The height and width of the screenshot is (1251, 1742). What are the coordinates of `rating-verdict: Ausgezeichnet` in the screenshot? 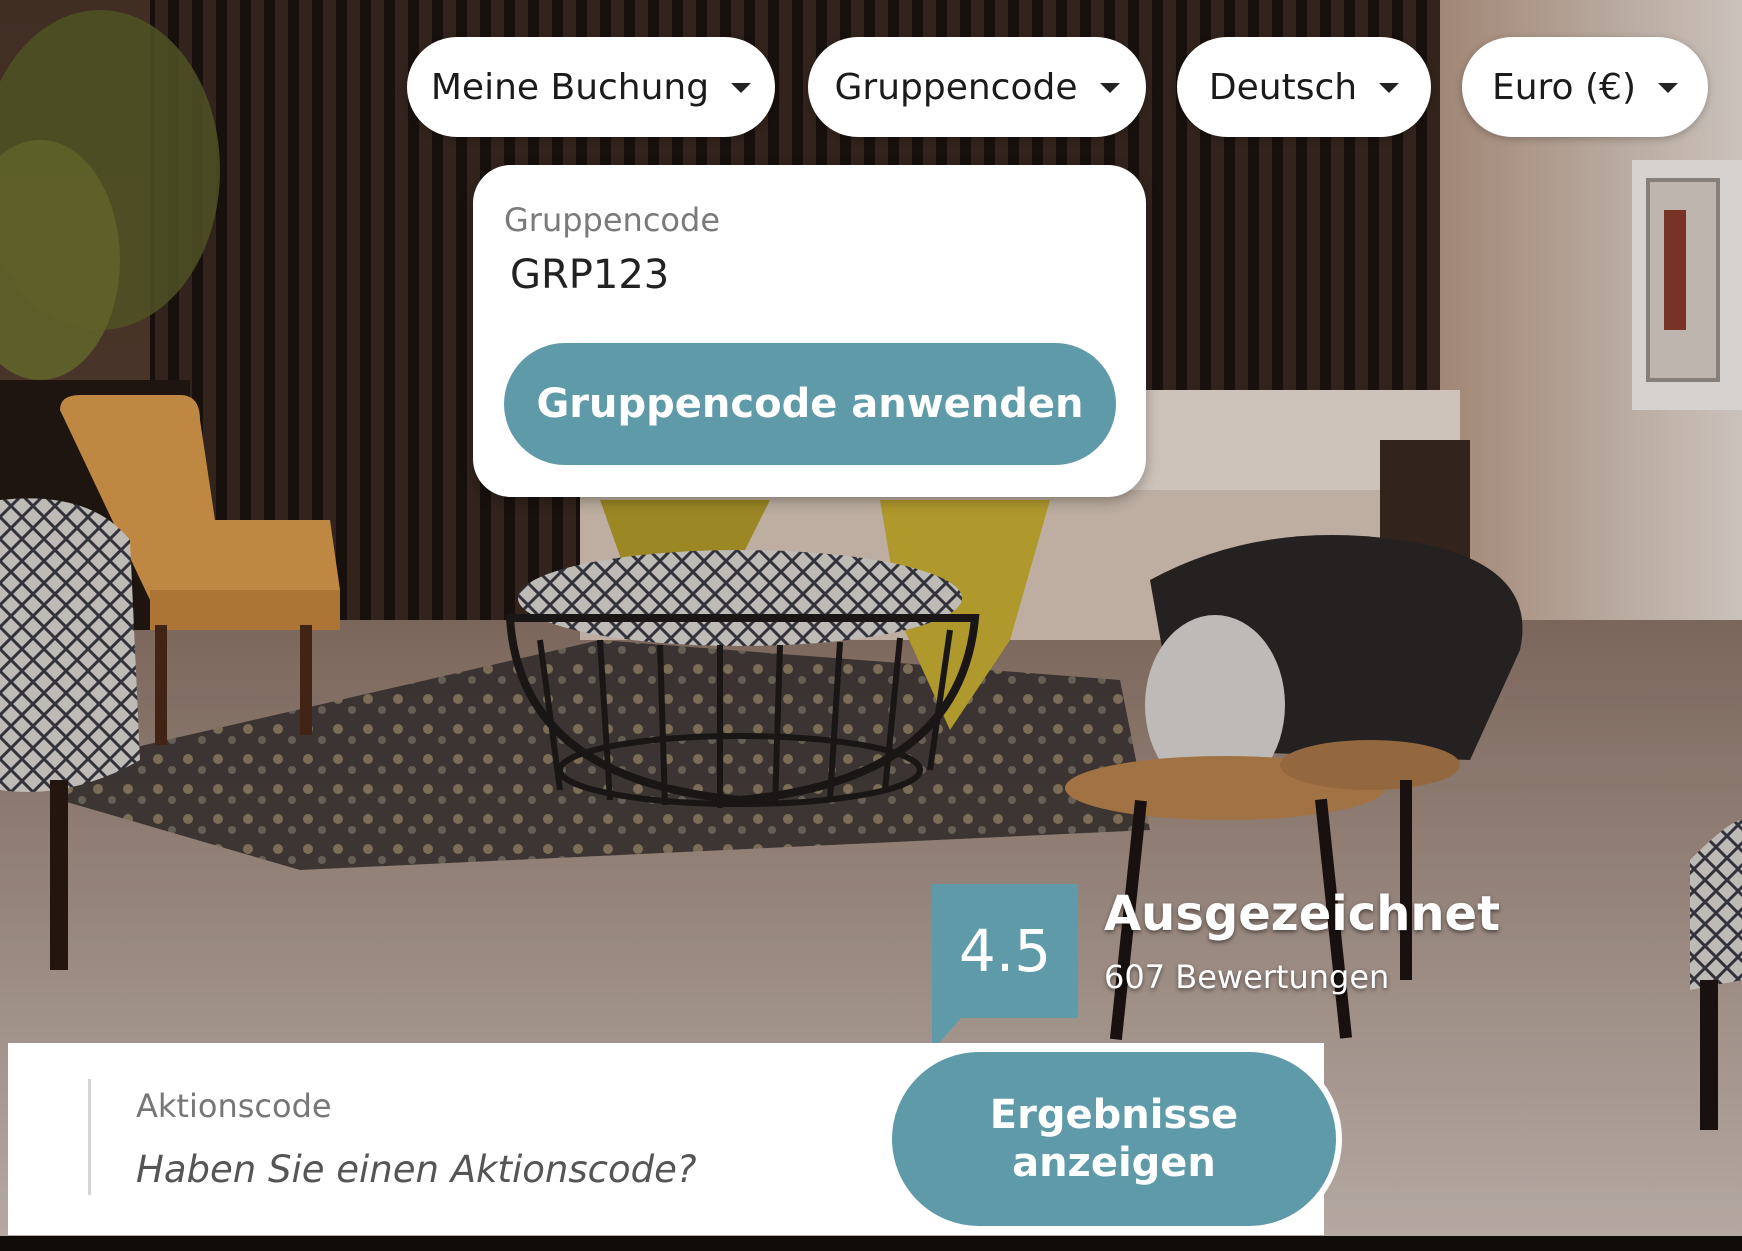 It's located at (1302, 914).